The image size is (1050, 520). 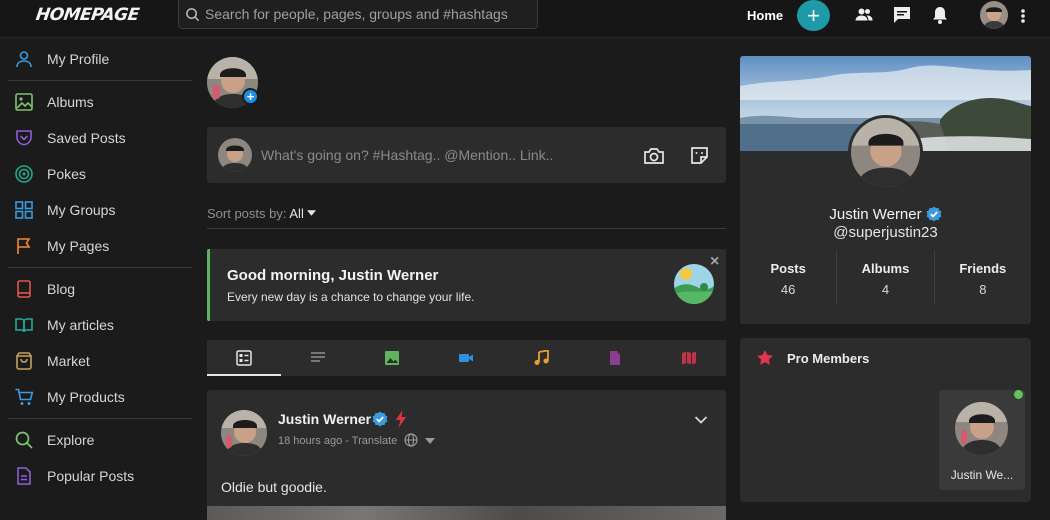 What do you see at coordinates (100, 476) in the screenshot?
I see `sidebar-item-popular-posts: Popular Posts` at bounding box center [100, 476].